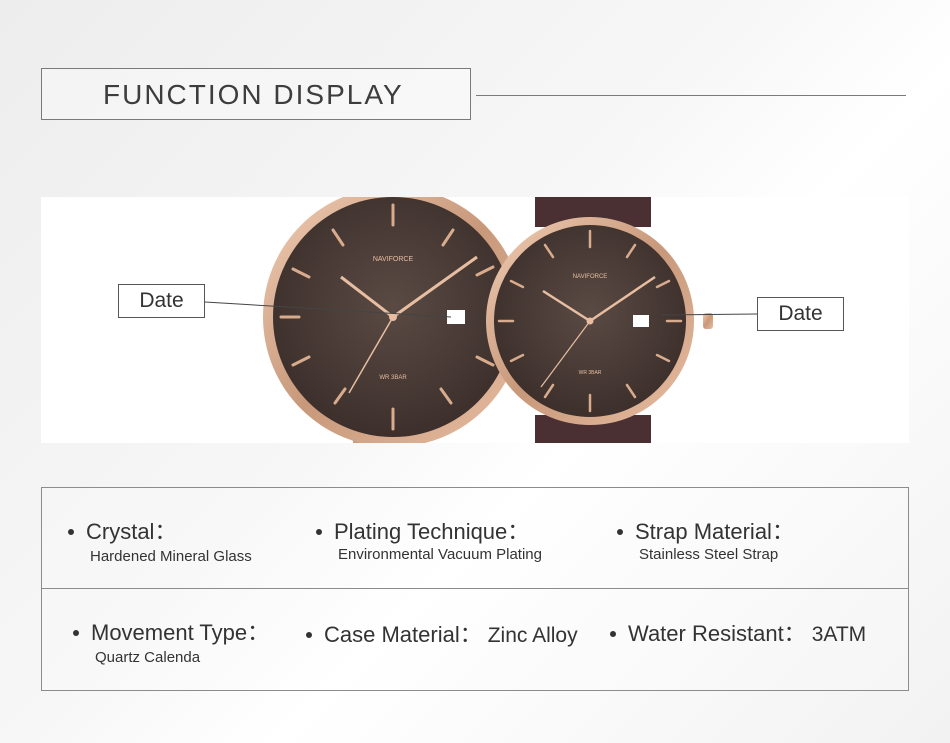 Image resolution: width=950 pixels, height=743 pixels. Describe the element at coordinates (393, 259) in the screenshot. I see `large-watch-brand: NAVIFORCE` at that location.